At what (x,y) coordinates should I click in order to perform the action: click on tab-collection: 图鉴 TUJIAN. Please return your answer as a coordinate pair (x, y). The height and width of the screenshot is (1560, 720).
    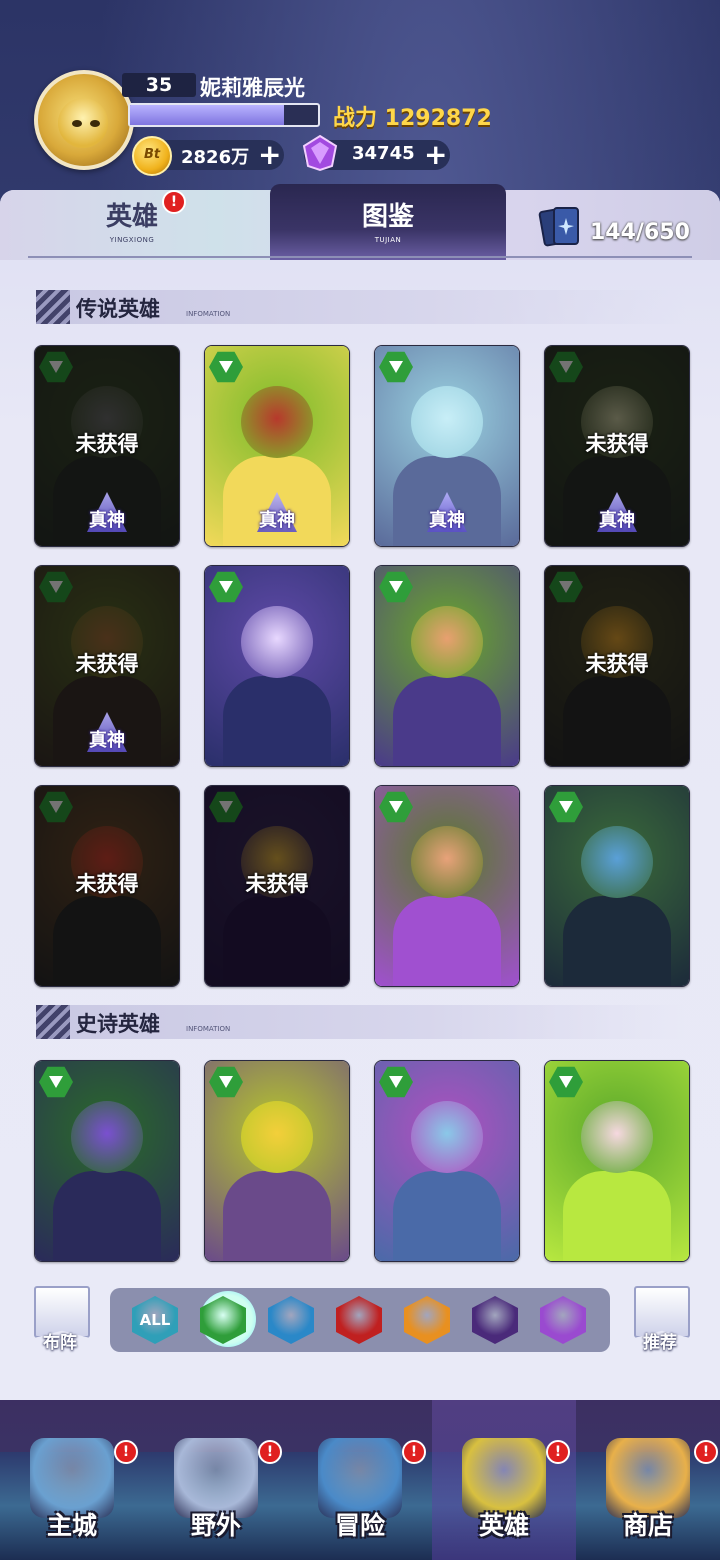
    Looking at the image, I should click on (388, 222).